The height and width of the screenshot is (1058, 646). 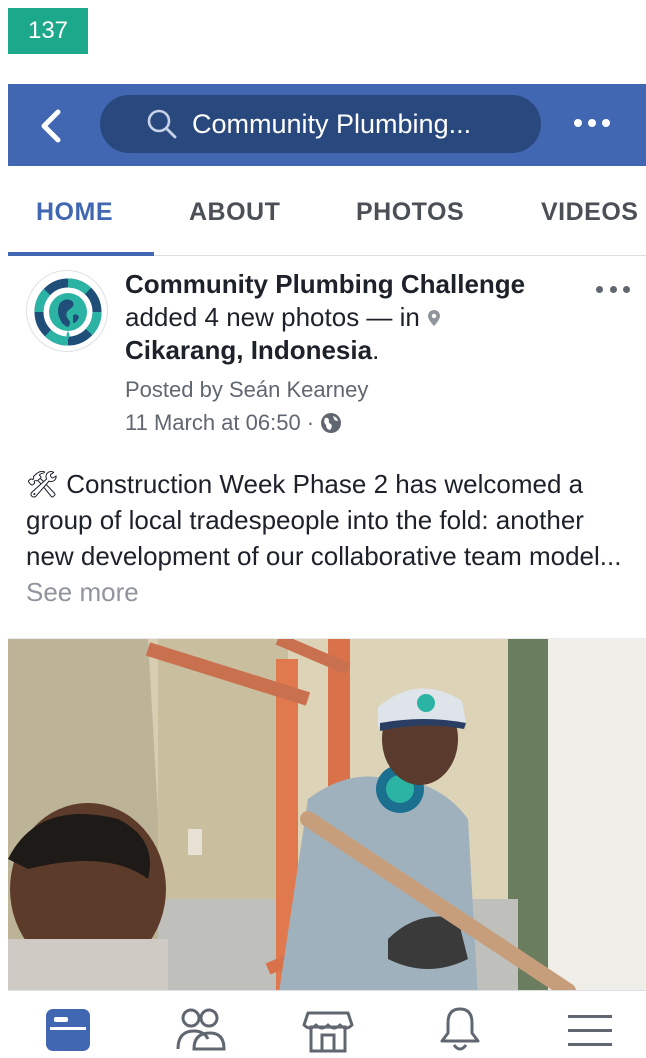 I want to click on timestamp-row: 11 March at 06:50 ·, so click(x=355, y=423).